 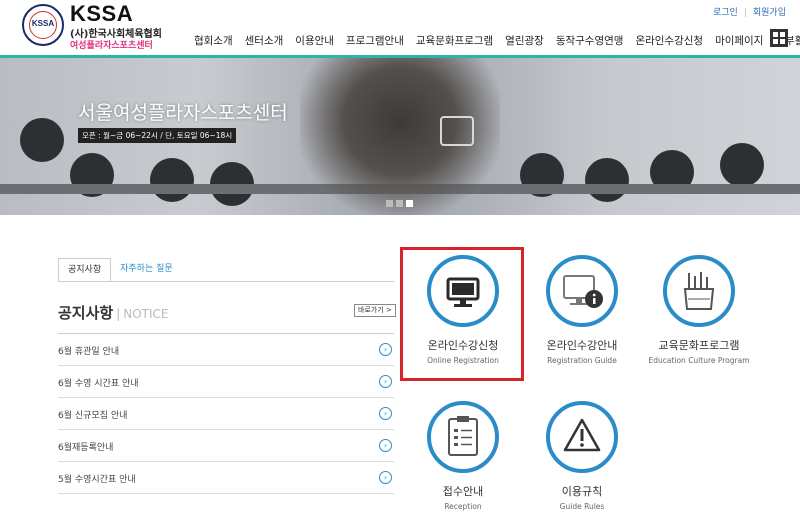 I want to click on logo-seal: KSSA, so click(x=43, y=25).